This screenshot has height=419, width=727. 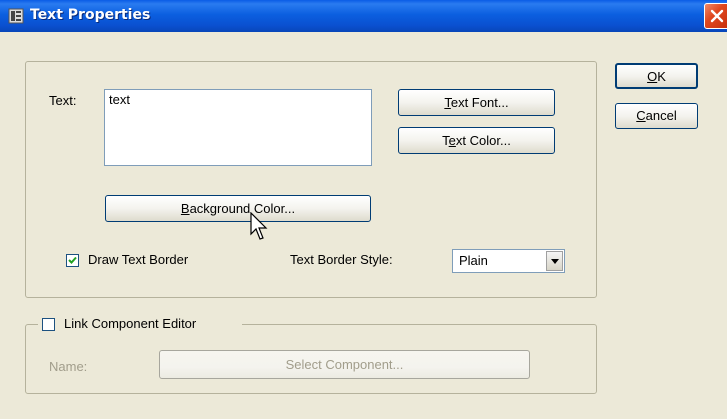 I want to click on ok-button: OK, so click(x=656, y=76).